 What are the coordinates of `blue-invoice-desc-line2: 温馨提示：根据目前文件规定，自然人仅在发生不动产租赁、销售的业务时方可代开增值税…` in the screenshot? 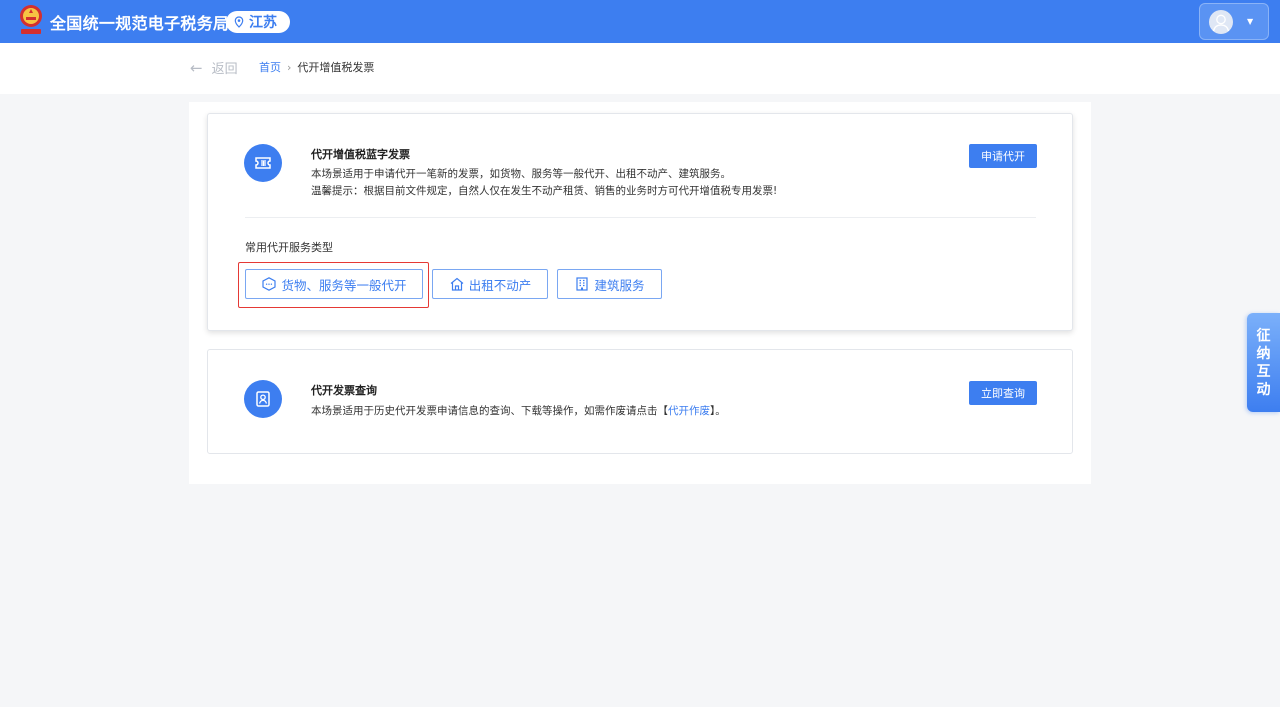 It's located at (544, 191).